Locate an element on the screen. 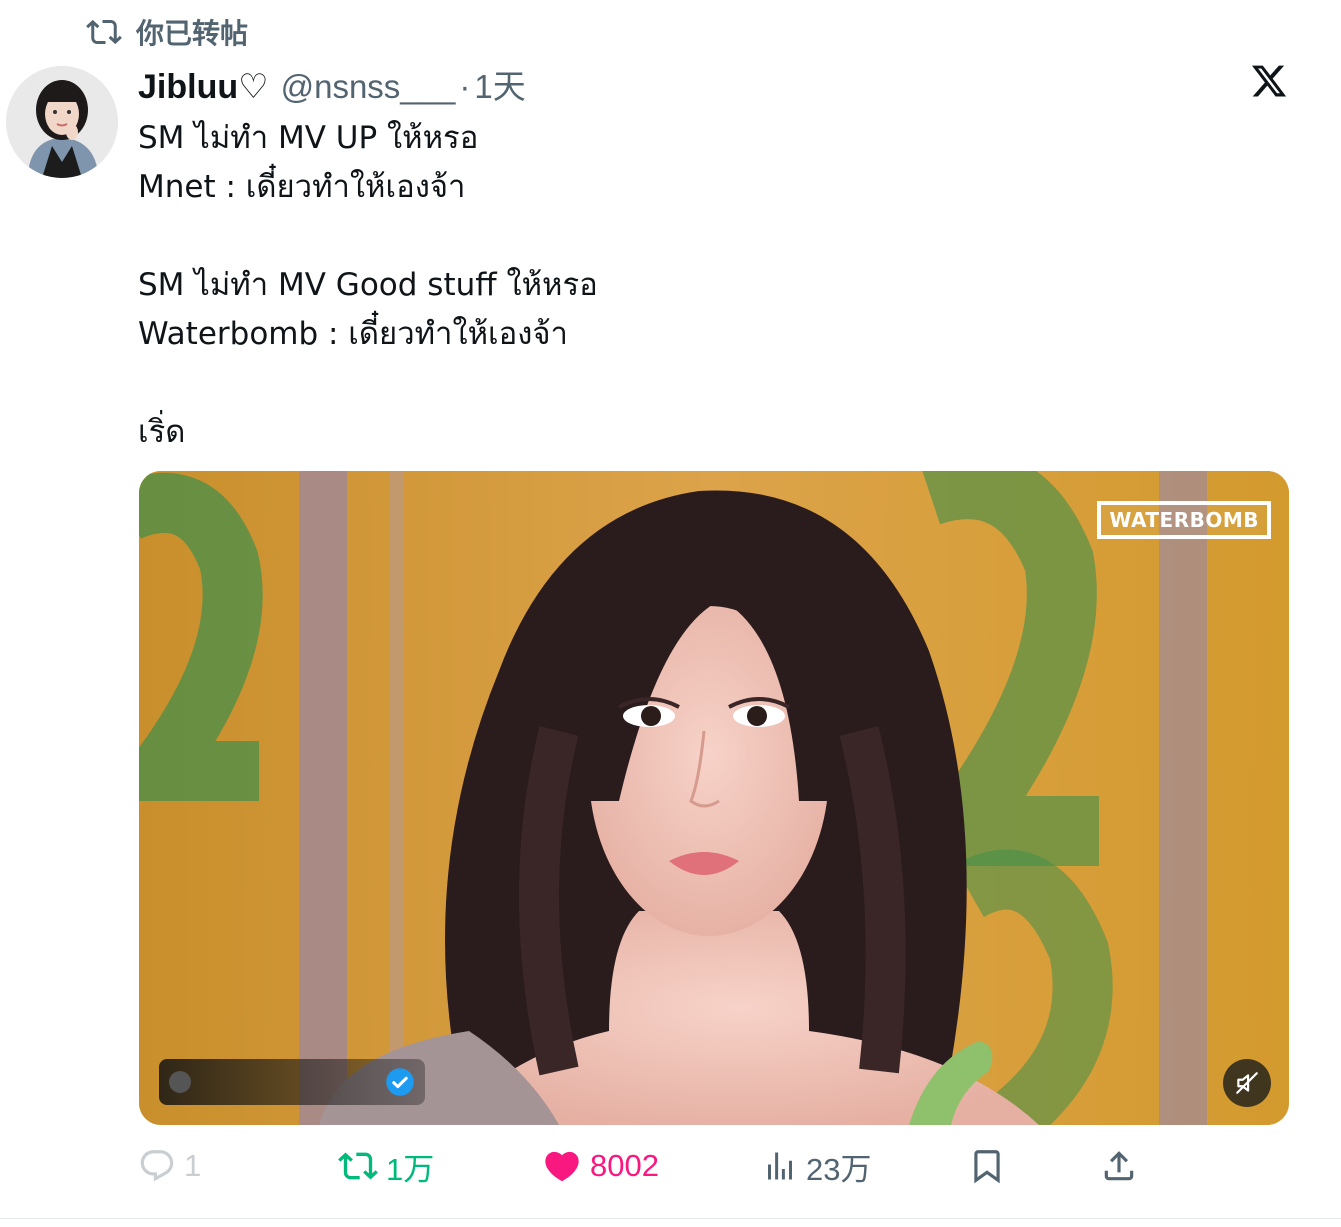 This screenshot has width=1341, height=1227. retweet-header: 你已转帖 is located at coordinates (167, 32).